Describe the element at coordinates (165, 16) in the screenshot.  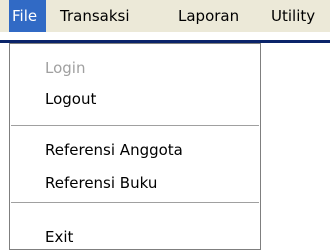
I see `menu-bar: File Transaksi Laporan Utility` at that location.